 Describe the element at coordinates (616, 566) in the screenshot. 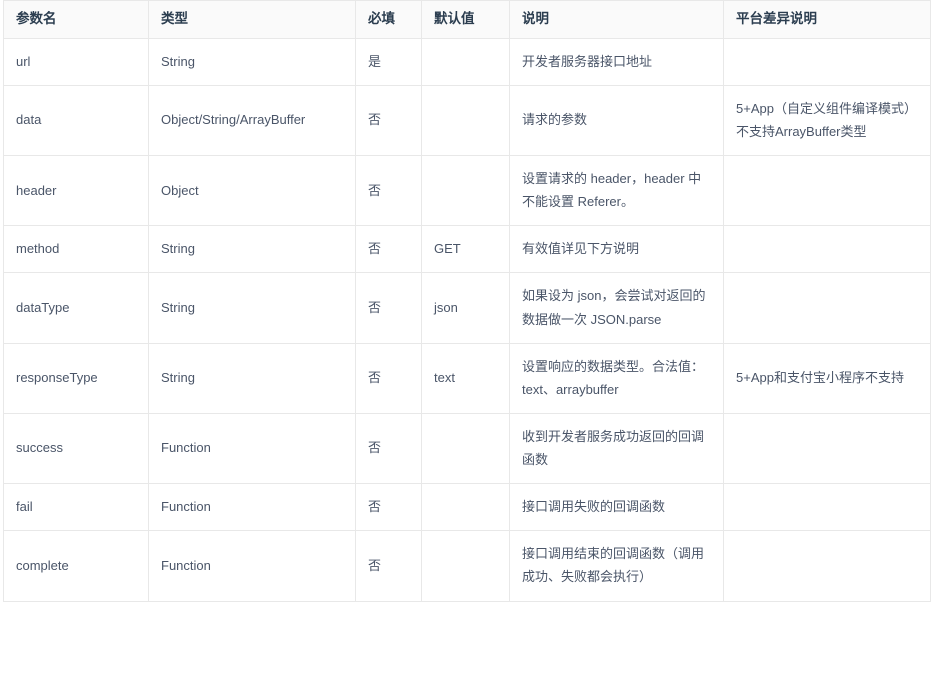

I see `cell-description: 接口调用结束的回调函数（调用成功、失败都会执行）` at that location.